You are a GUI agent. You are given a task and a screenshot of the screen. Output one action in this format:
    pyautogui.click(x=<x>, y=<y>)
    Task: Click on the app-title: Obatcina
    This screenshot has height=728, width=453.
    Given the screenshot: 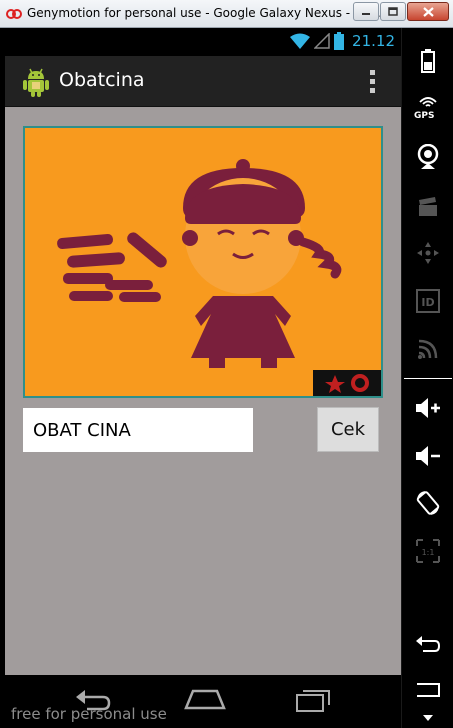 What is the action you would take?
    pyautogui.click(x=102, y=80)
    